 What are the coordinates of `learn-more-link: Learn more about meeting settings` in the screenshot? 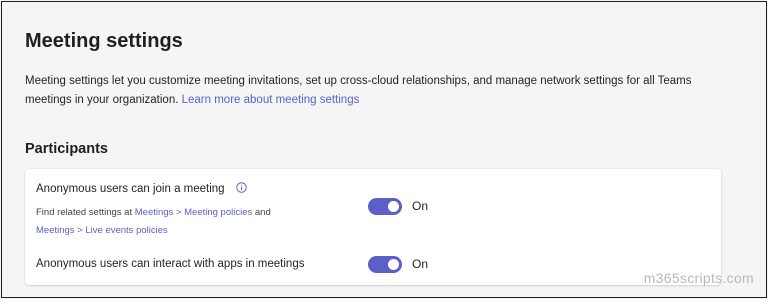 It's located at (271, 100).